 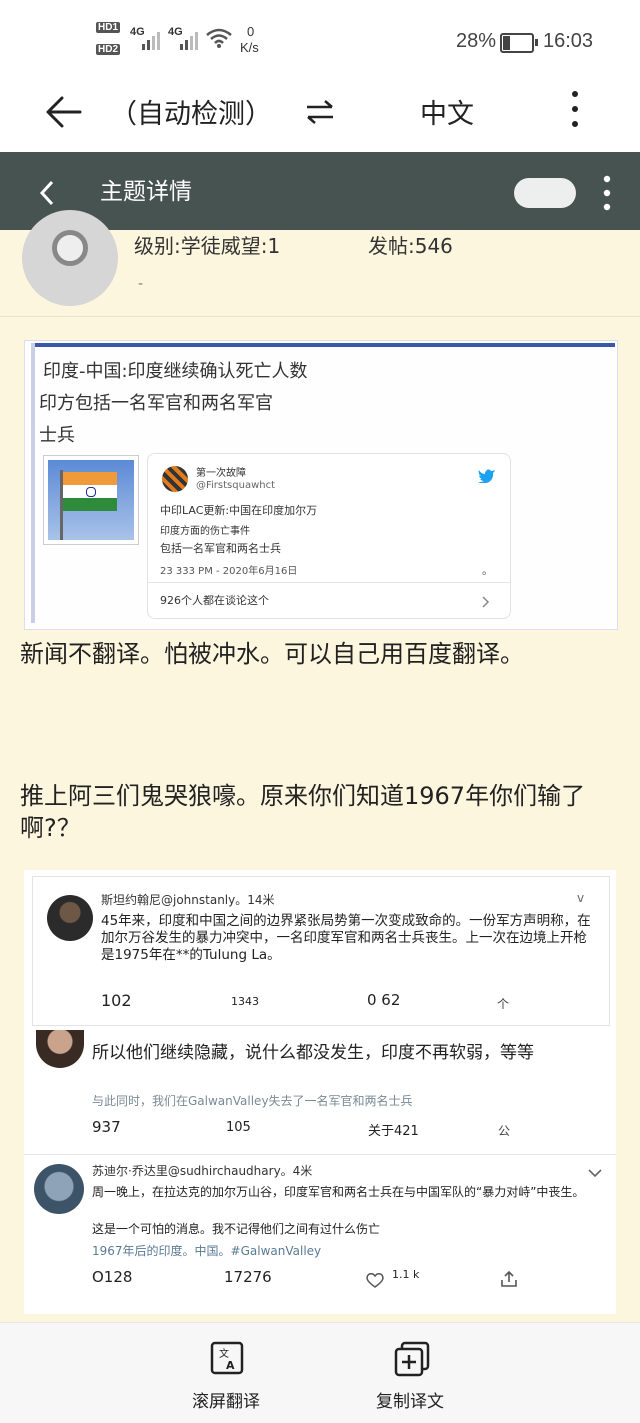 What do you see at coordinates (229, 571) in the screenshot?
I see `tweet-time: 23 333 PM - 2020年6月16日` at bounding box center [229, 571].